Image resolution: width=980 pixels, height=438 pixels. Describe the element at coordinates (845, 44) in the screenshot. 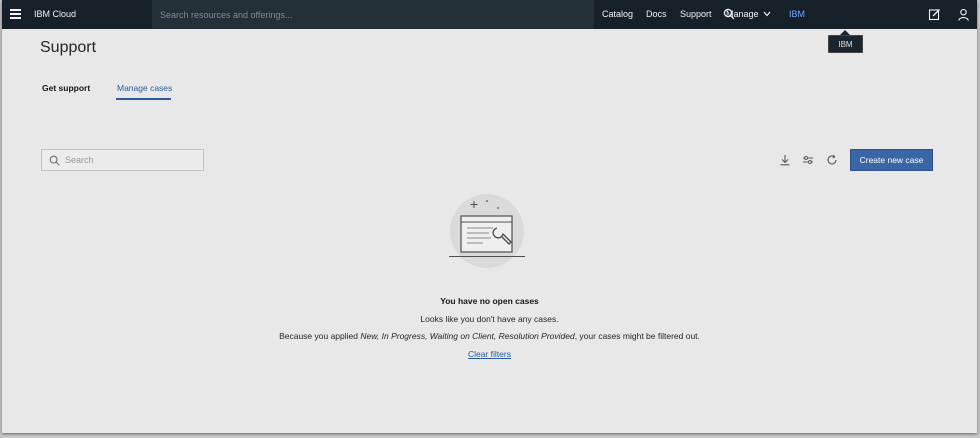

I see `account-tooltip: IBM` at that location.